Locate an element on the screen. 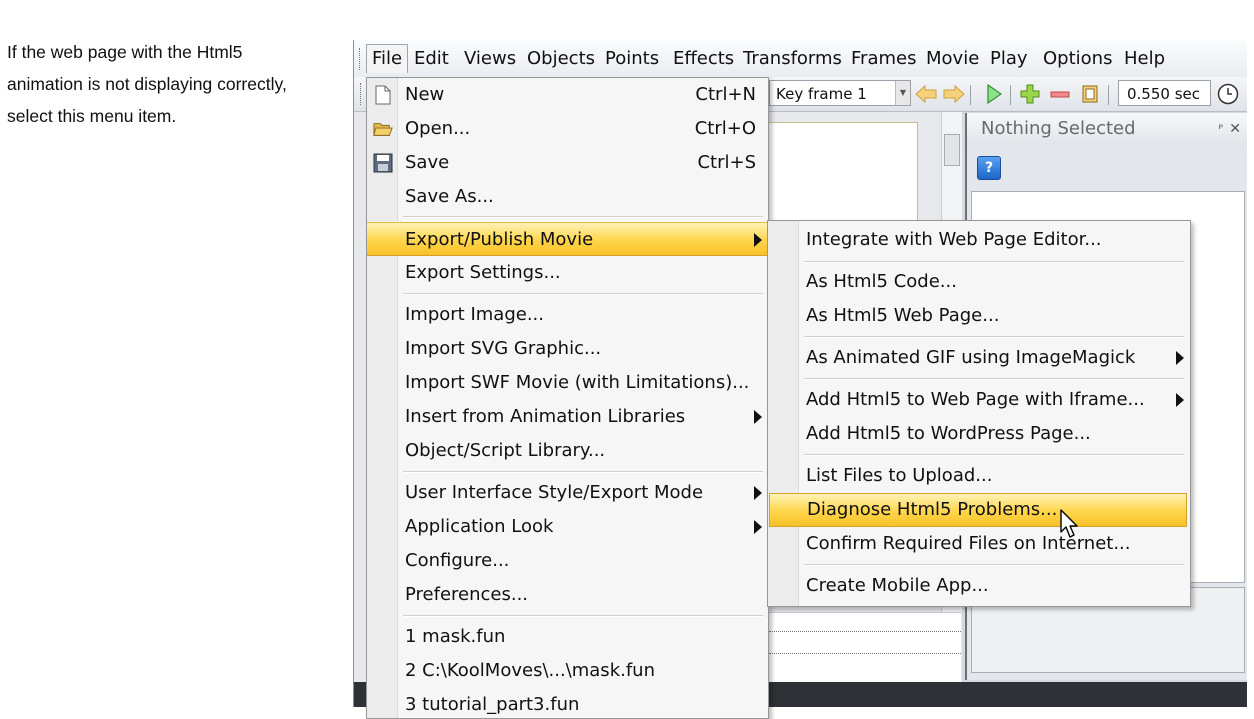 The image size is (1254, 719). menu-item-label: As Animated GIF using ImageMagick is located at coordinates (971, 357).